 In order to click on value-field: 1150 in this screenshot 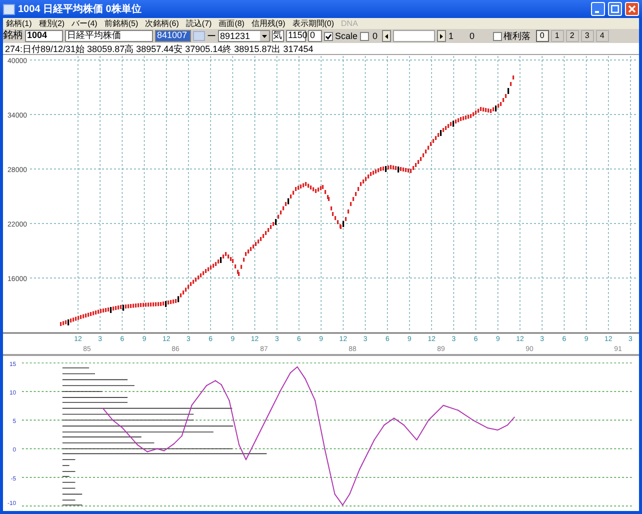, I will do `click(296, 36)`.